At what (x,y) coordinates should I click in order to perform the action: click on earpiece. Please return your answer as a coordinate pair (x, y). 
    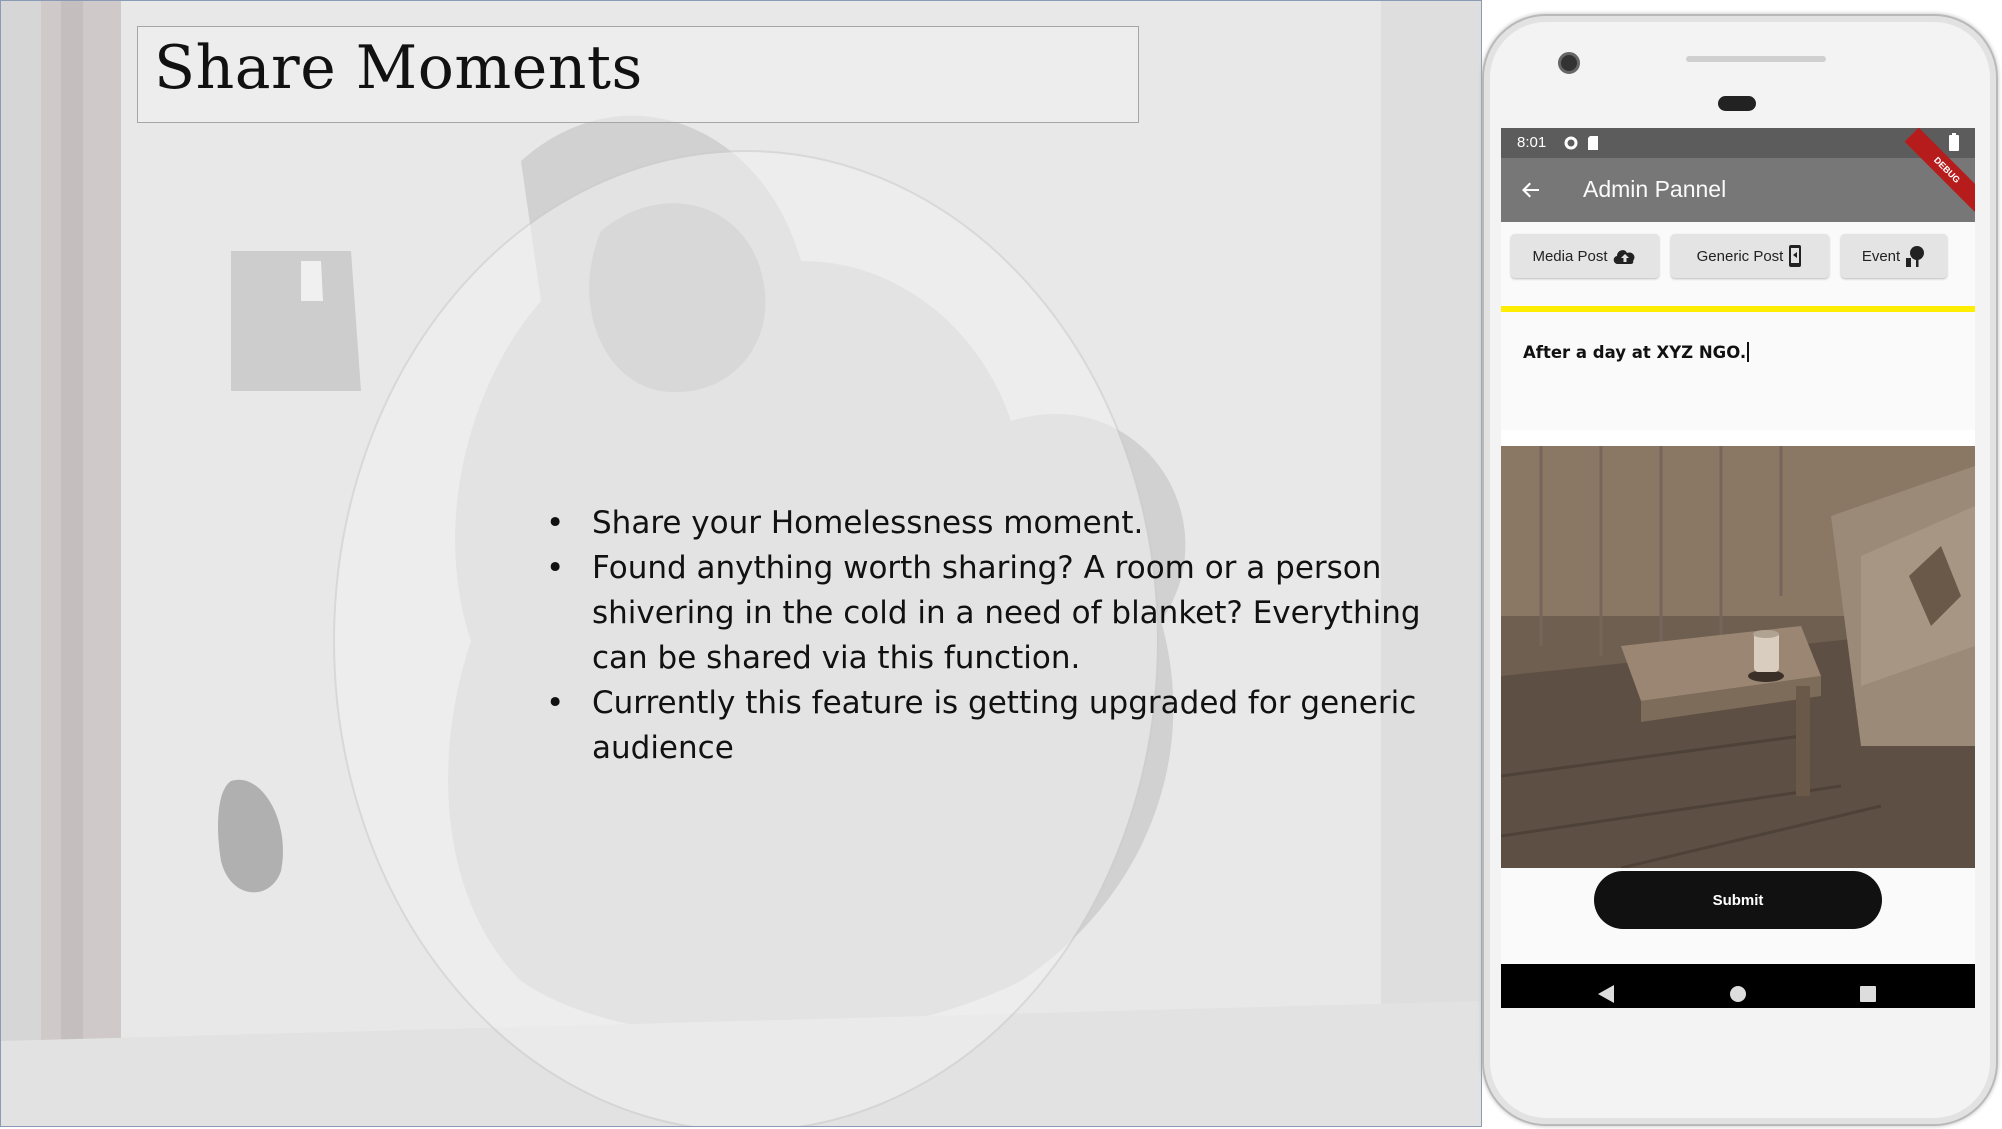
    Looking at the image, I should click on (1737, 103).